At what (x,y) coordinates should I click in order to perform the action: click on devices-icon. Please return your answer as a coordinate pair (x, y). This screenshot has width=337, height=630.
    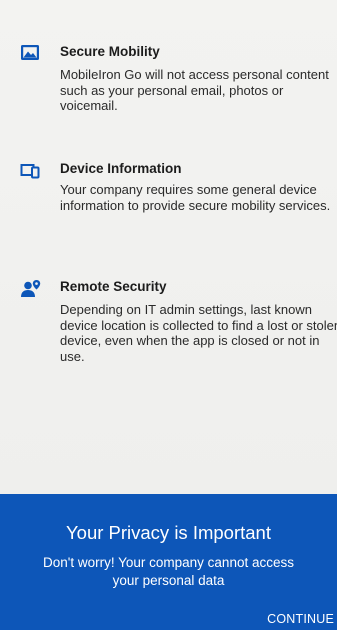
    Looking at the image, I should click on (30, 173).